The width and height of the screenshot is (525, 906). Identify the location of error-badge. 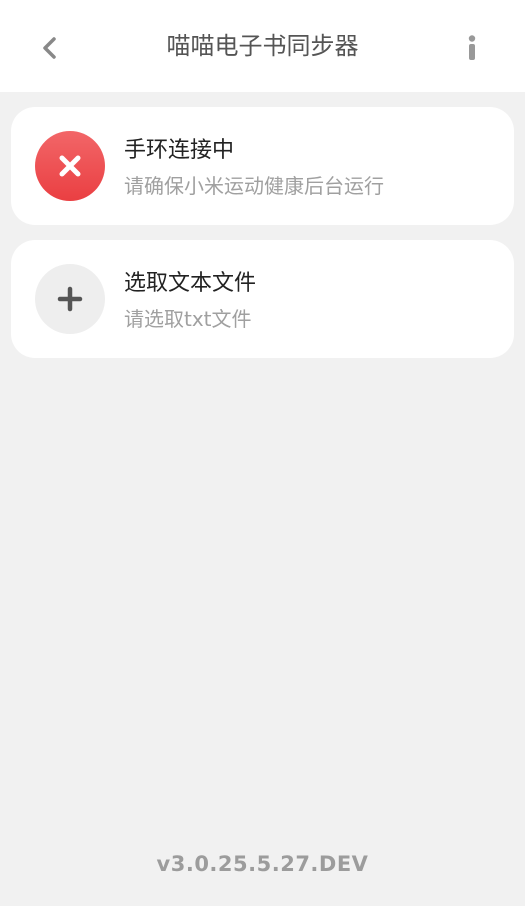
(70, 166).